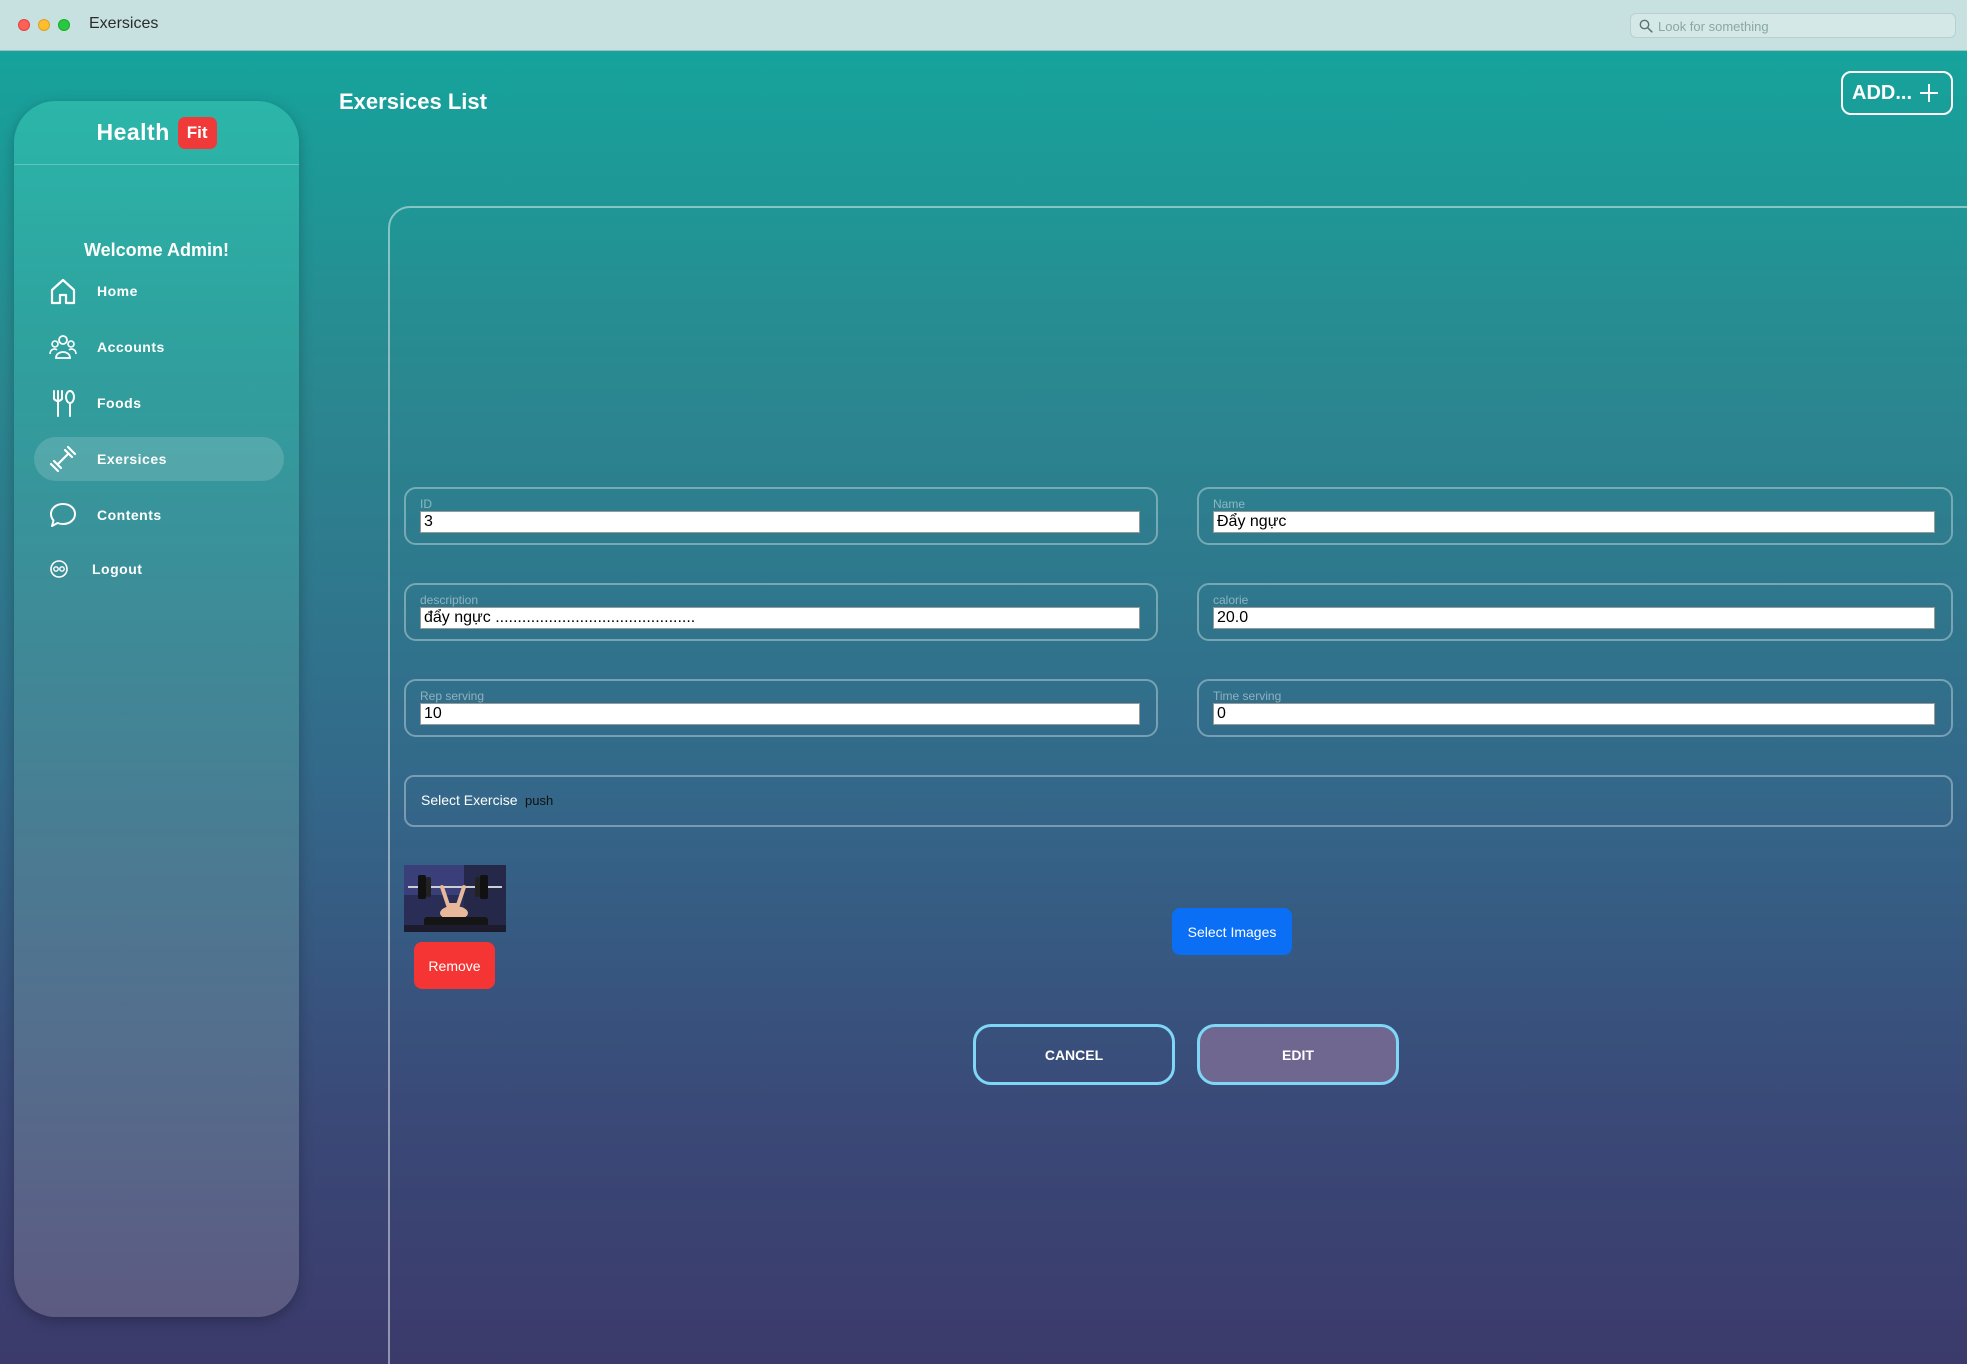  What do you see at coordinates (59, 569) in the screenshot?
I see `logout-icon` at bounding box center [59, 569].